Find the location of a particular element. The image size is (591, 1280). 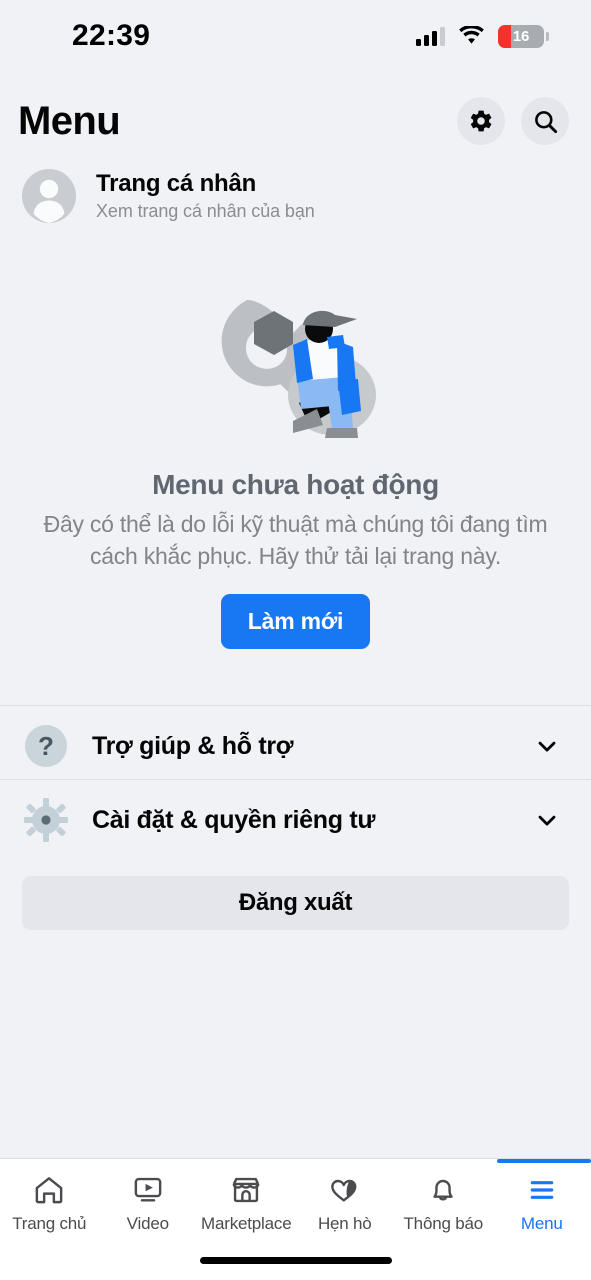

logout-button: Đăng xuất is located at coordinates (295, 903).